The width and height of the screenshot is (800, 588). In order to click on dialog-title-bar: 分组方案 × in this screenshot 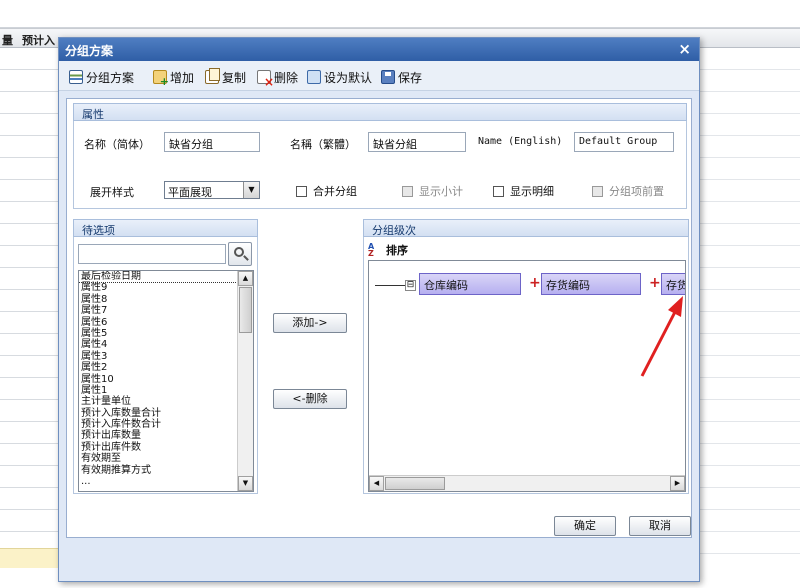, I will do `click(379, 49)`.